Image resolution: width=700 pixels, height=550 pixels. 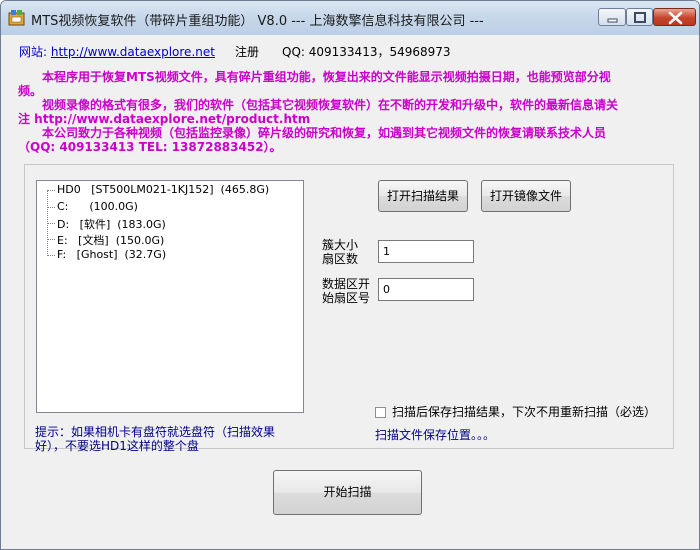 What do you see at coordinates (347, 492) in the screenshot?
I see `start-scan-button: 开始扫描` at bounding box center [347, 492].